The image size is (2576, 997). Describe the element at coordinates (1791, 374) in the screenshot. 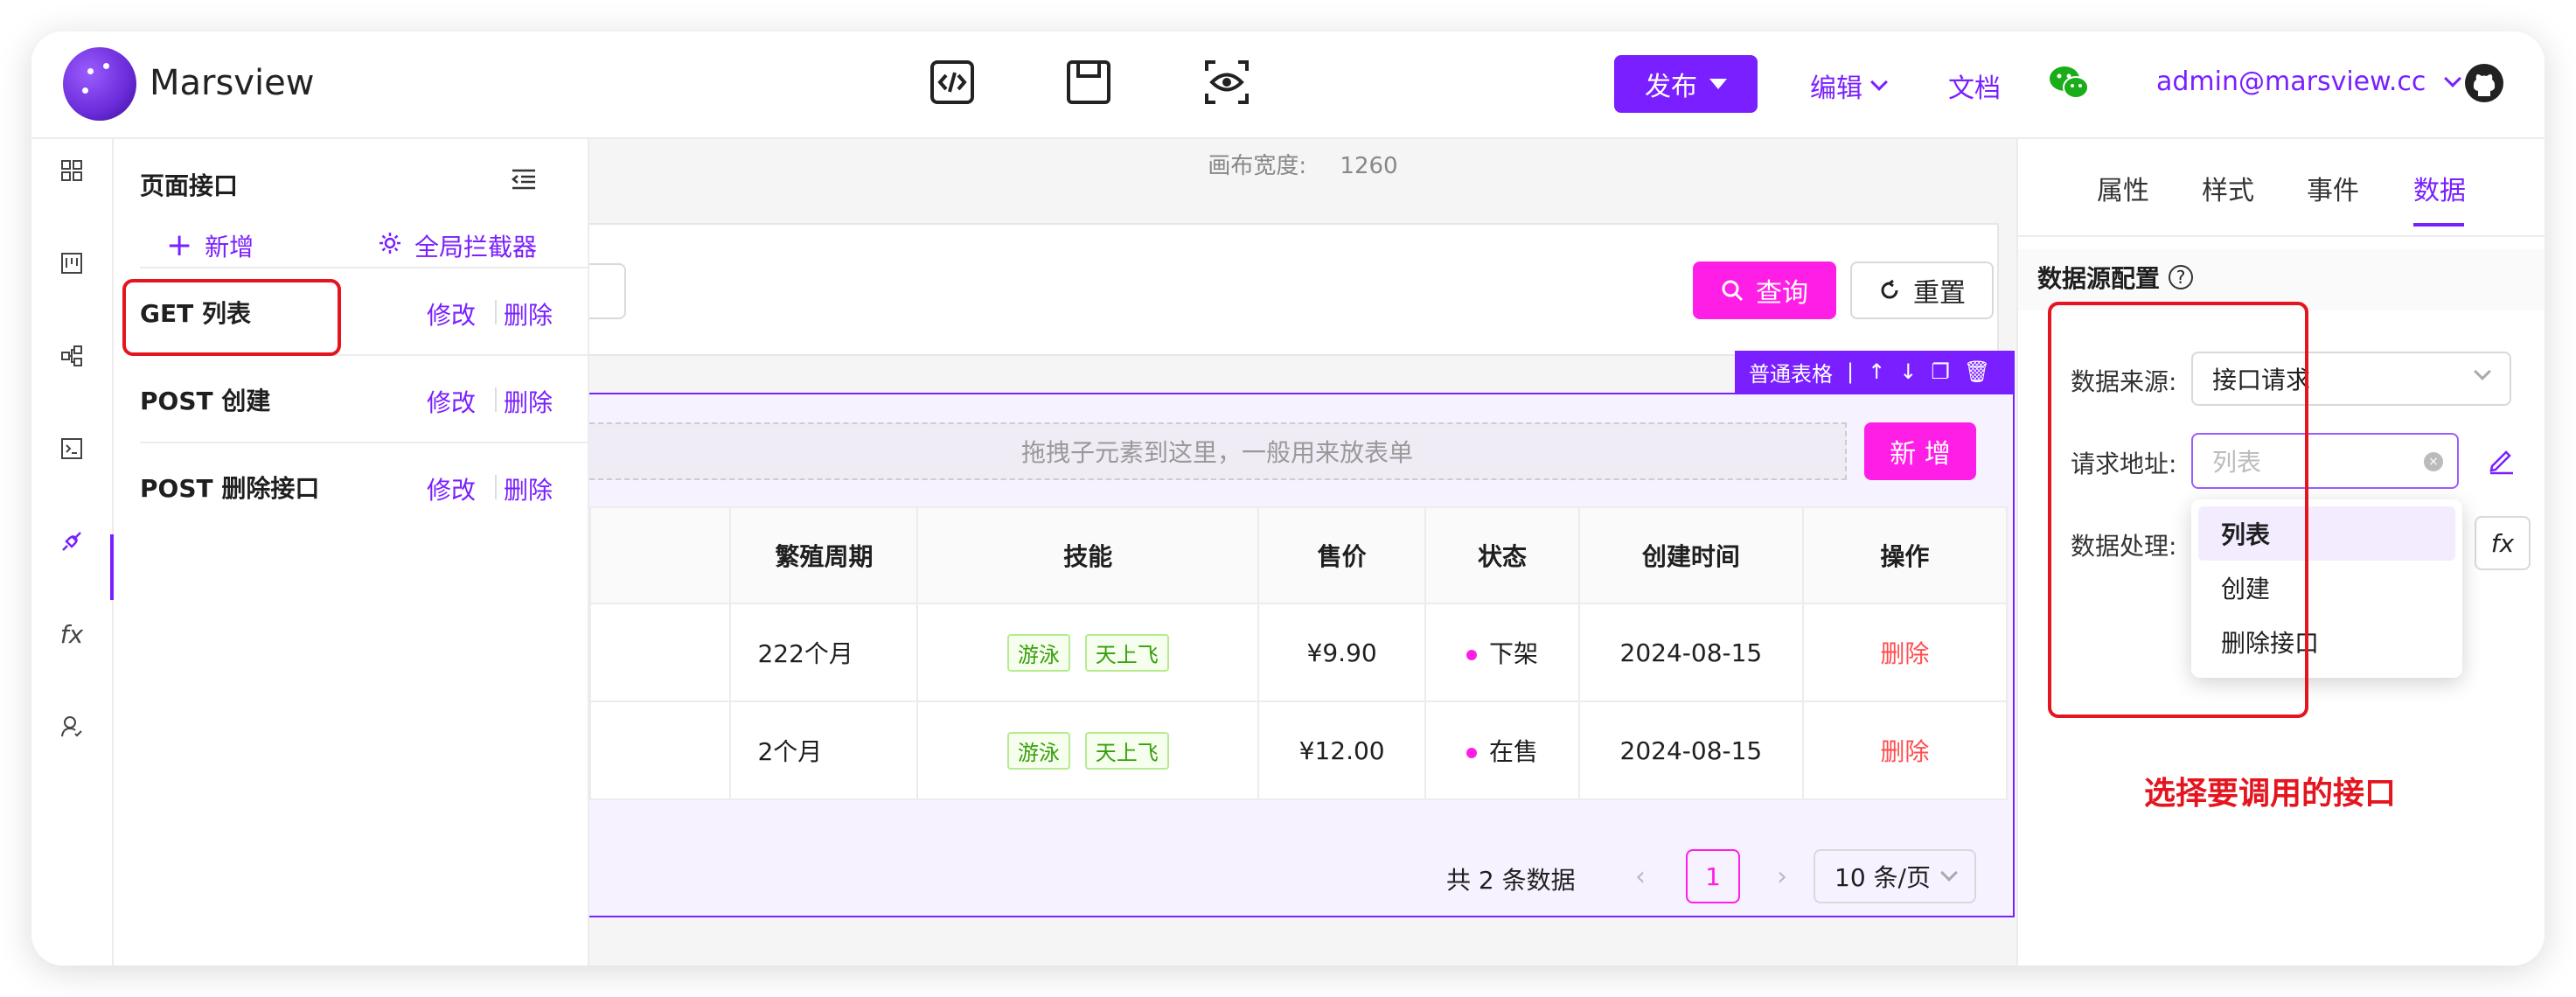

I see `component-tag: 普通表格` at that location.